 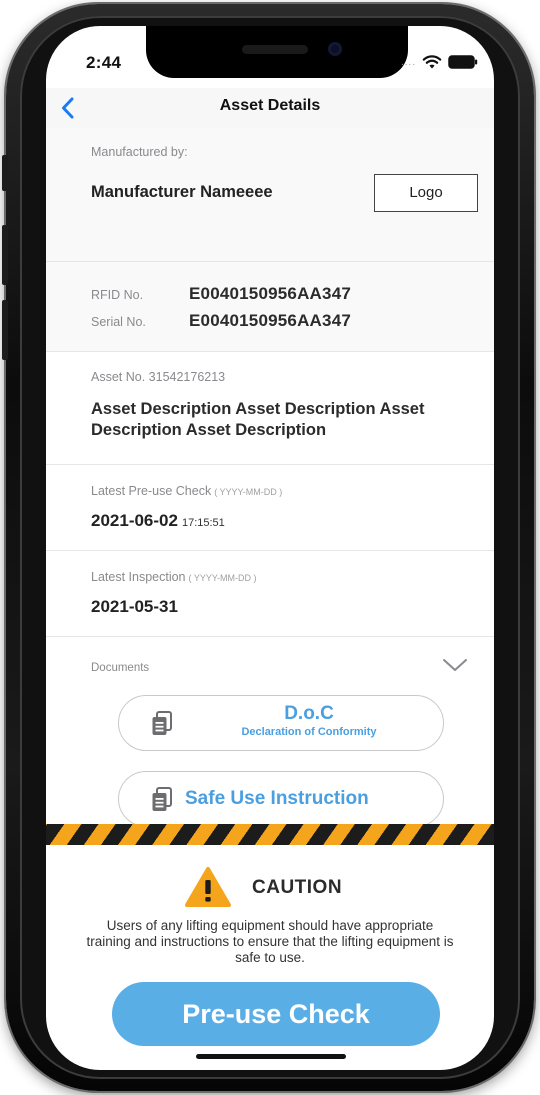 I want to click on doc-declaration-of-conformity-button: D.o.C Declaration of Conformity, so click(x=281, y=723).